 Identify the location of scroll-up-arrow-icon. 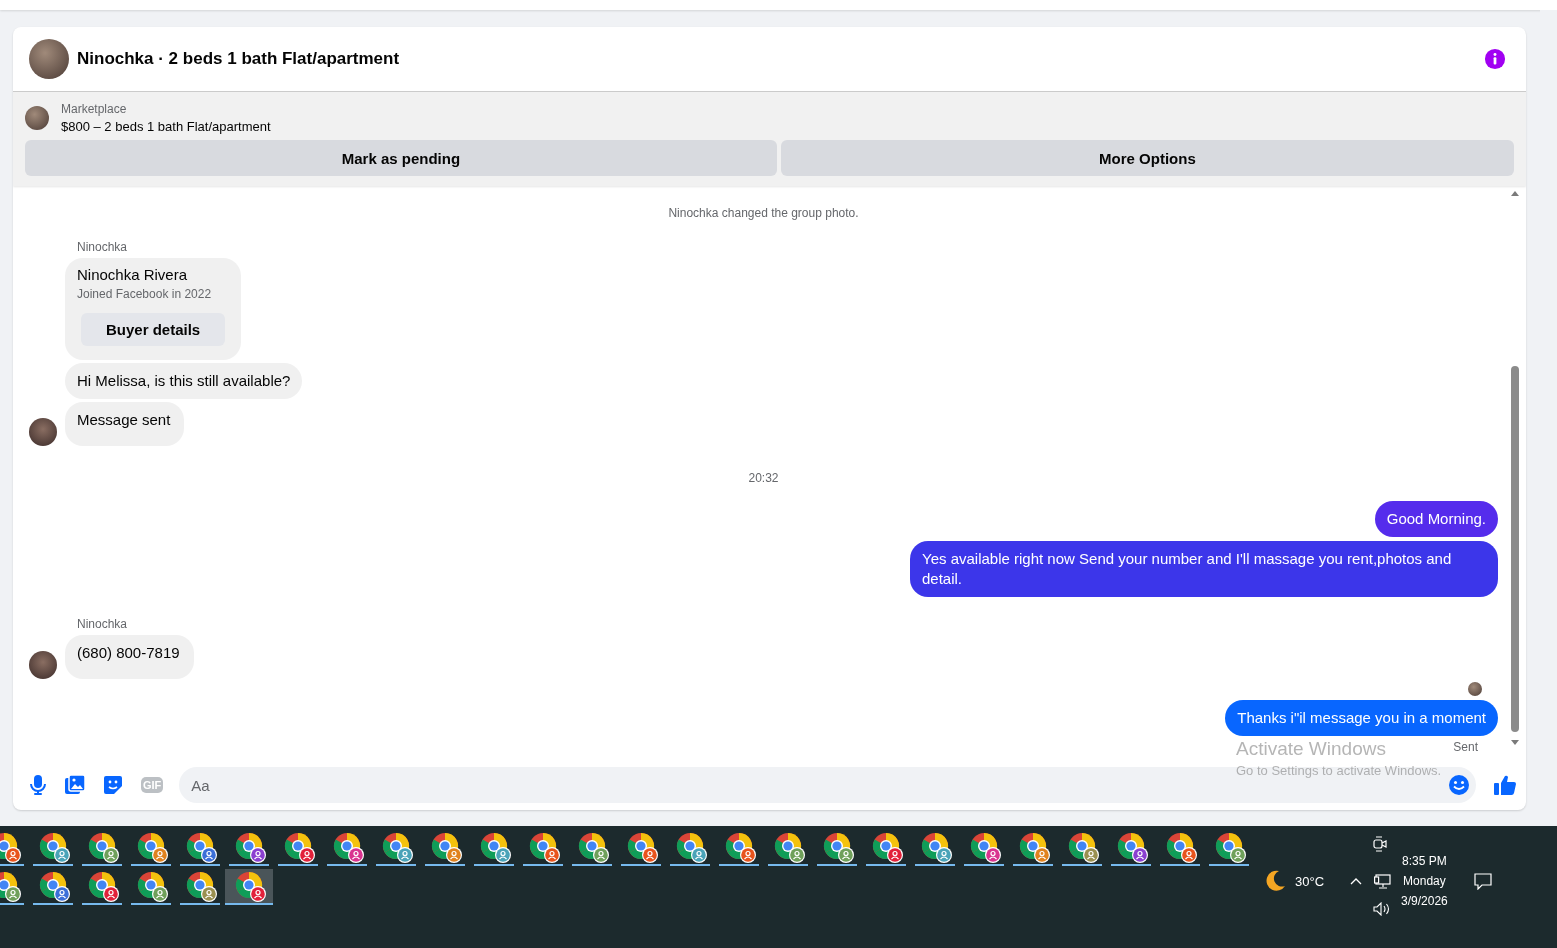
(1515, 193).